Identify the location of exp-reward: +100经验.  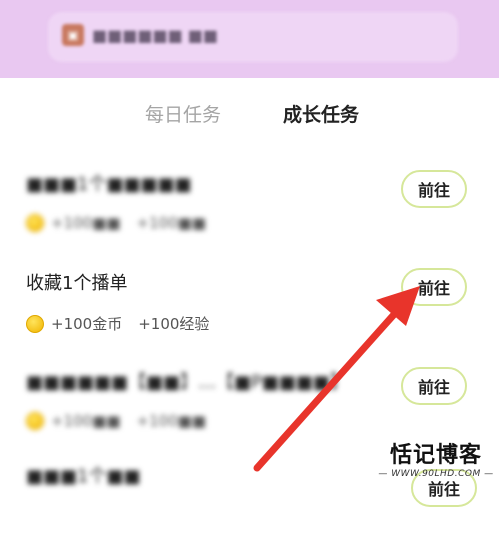
(174, 324).